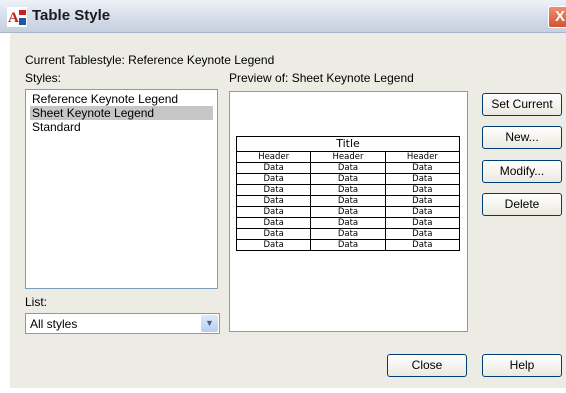 The image size is (566, 393). Describe the element at coordinates (557, 17) in the screenshot. I see `window-close-button: X` at that location.